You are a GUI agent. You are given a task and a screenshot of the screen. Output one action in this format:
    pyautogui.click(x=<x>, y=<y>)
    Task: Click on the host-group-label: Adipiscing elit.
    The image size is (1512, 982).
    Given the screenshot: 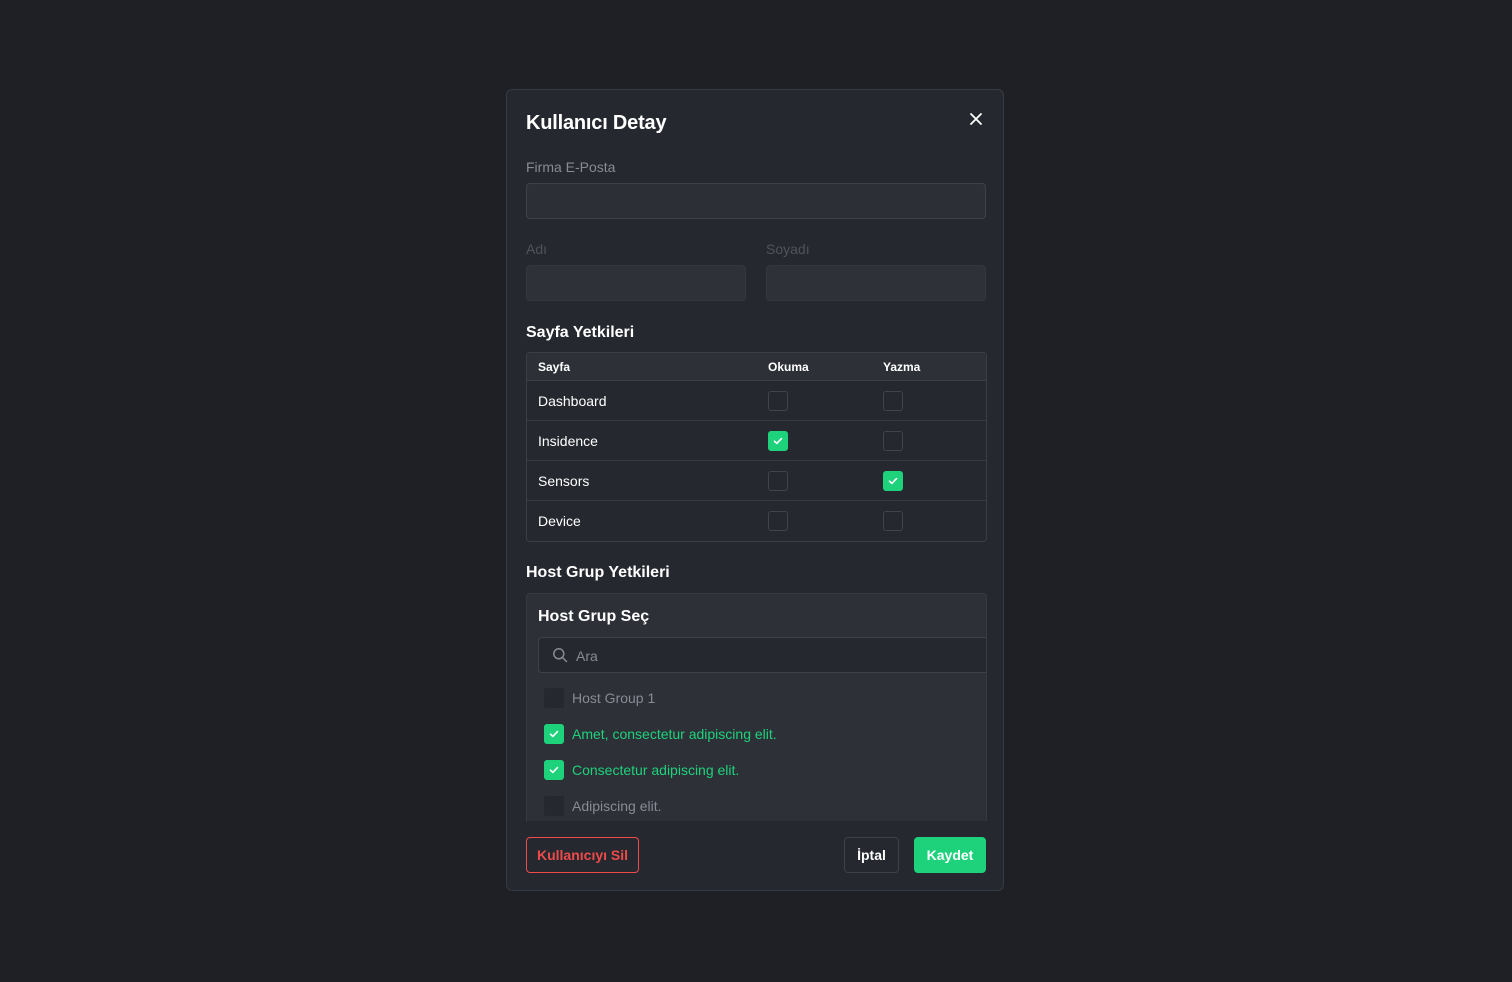 What is the action you would take?
    pyautogui.click(x=617, y=806)
    